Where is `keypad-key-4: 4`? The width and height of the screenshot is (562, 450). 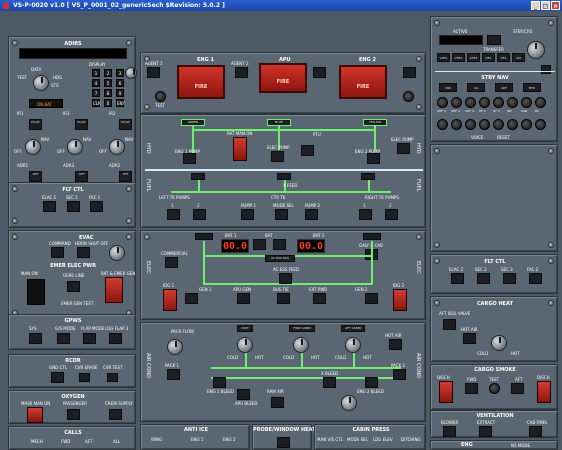
keypad-key-4: 4 is located at coordinates (96, 83).